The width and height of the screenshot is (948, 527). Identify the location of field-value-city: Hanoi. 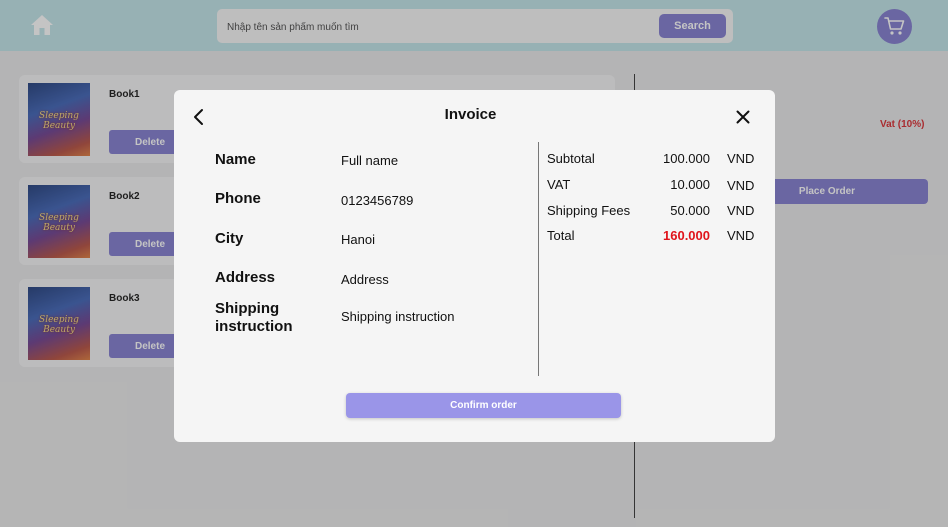
(358, 239).